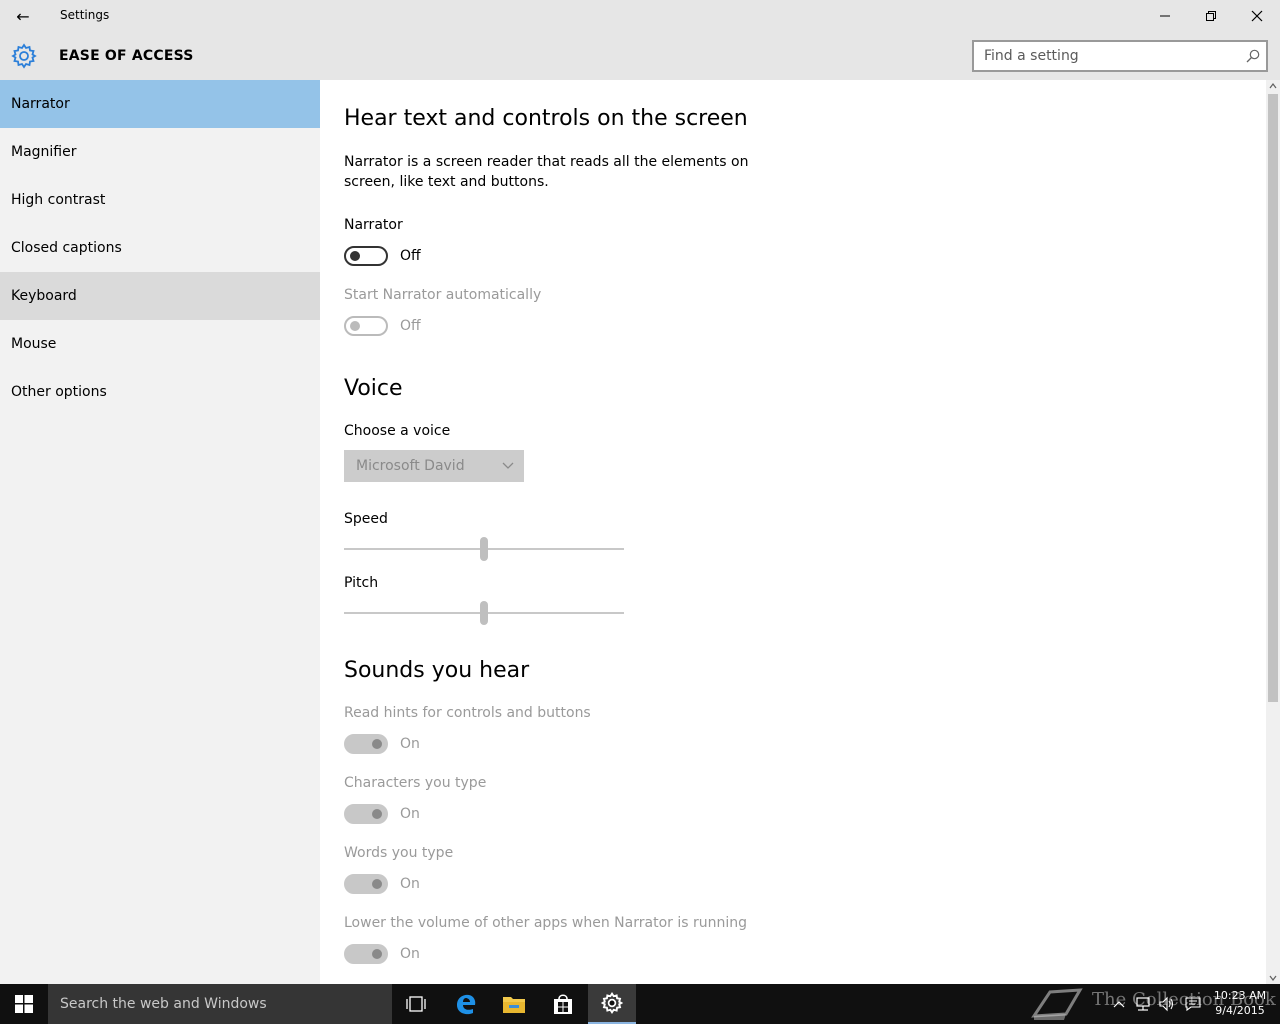 Image resolution: width=1280 pixels, height=1024 pixels. Describe the element at coordinates (34, 344) in the screenshot. I see `sidebar-item-label: Mouse` at that location.